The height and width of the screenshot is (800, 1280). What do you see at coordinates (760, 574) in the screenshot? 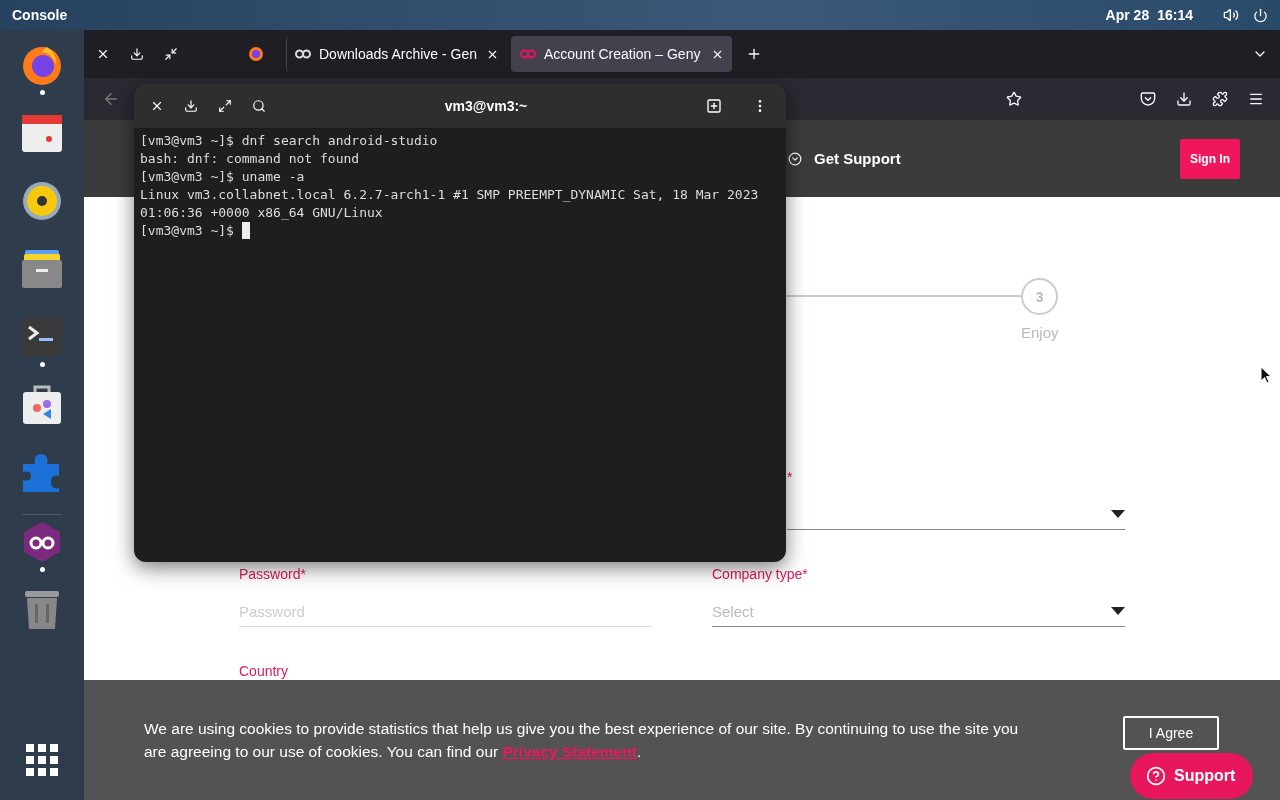
I see `field-label: Company type*` at bounding box center [760, 574].